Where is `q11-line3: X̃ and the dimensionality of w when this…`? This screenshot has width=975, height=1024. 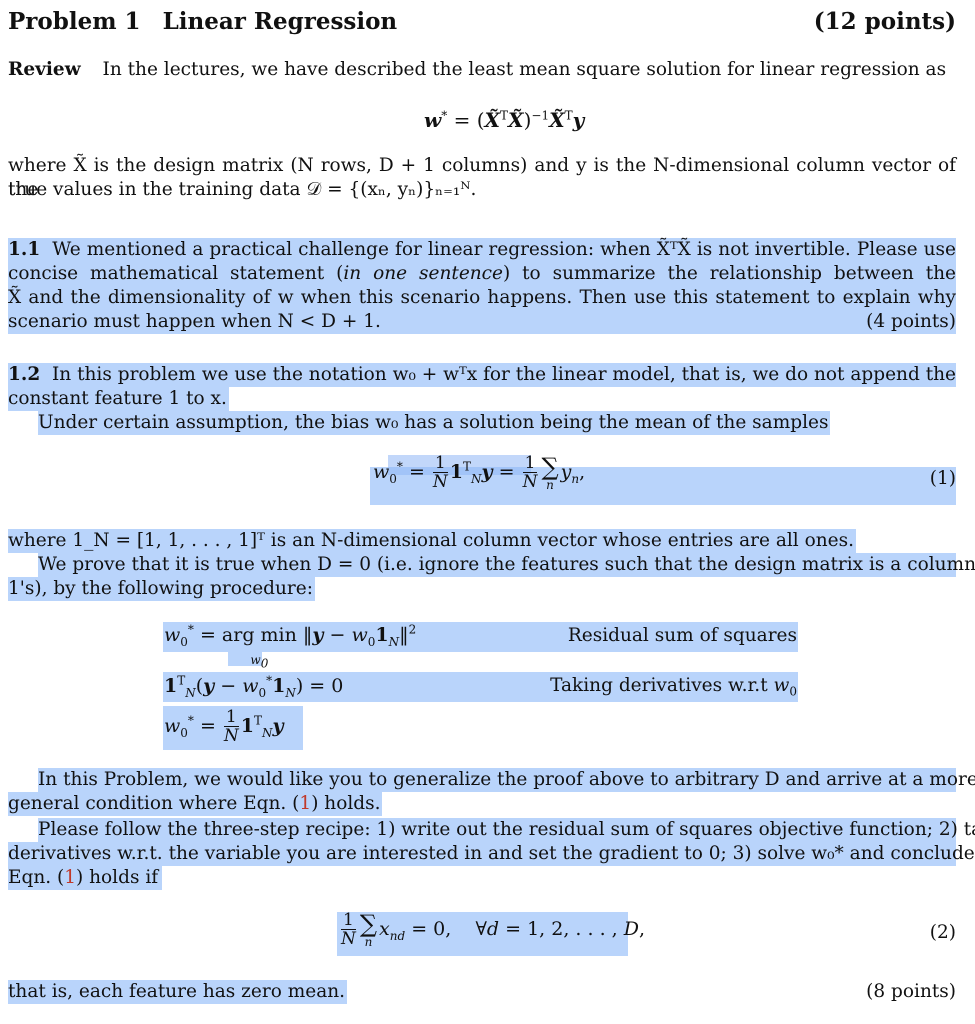
q11-line3: X̃ and the dimensionality of w when this… is located at coordinates (482, 309).